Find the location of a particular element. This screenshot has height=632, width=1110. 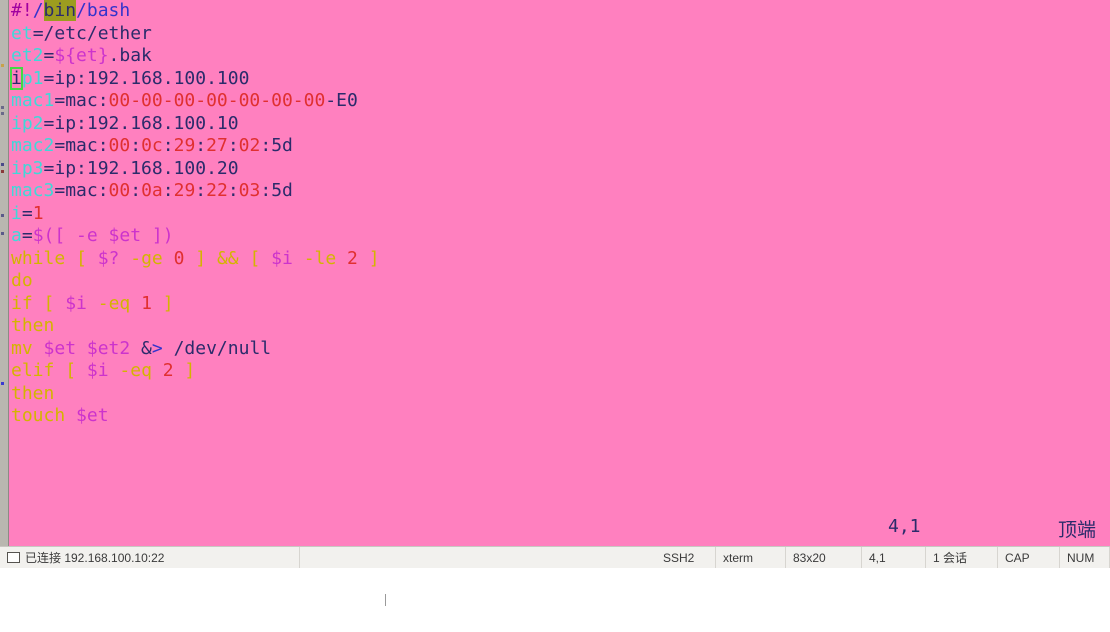

code-token: p1 is located at coordinates (32, 78).